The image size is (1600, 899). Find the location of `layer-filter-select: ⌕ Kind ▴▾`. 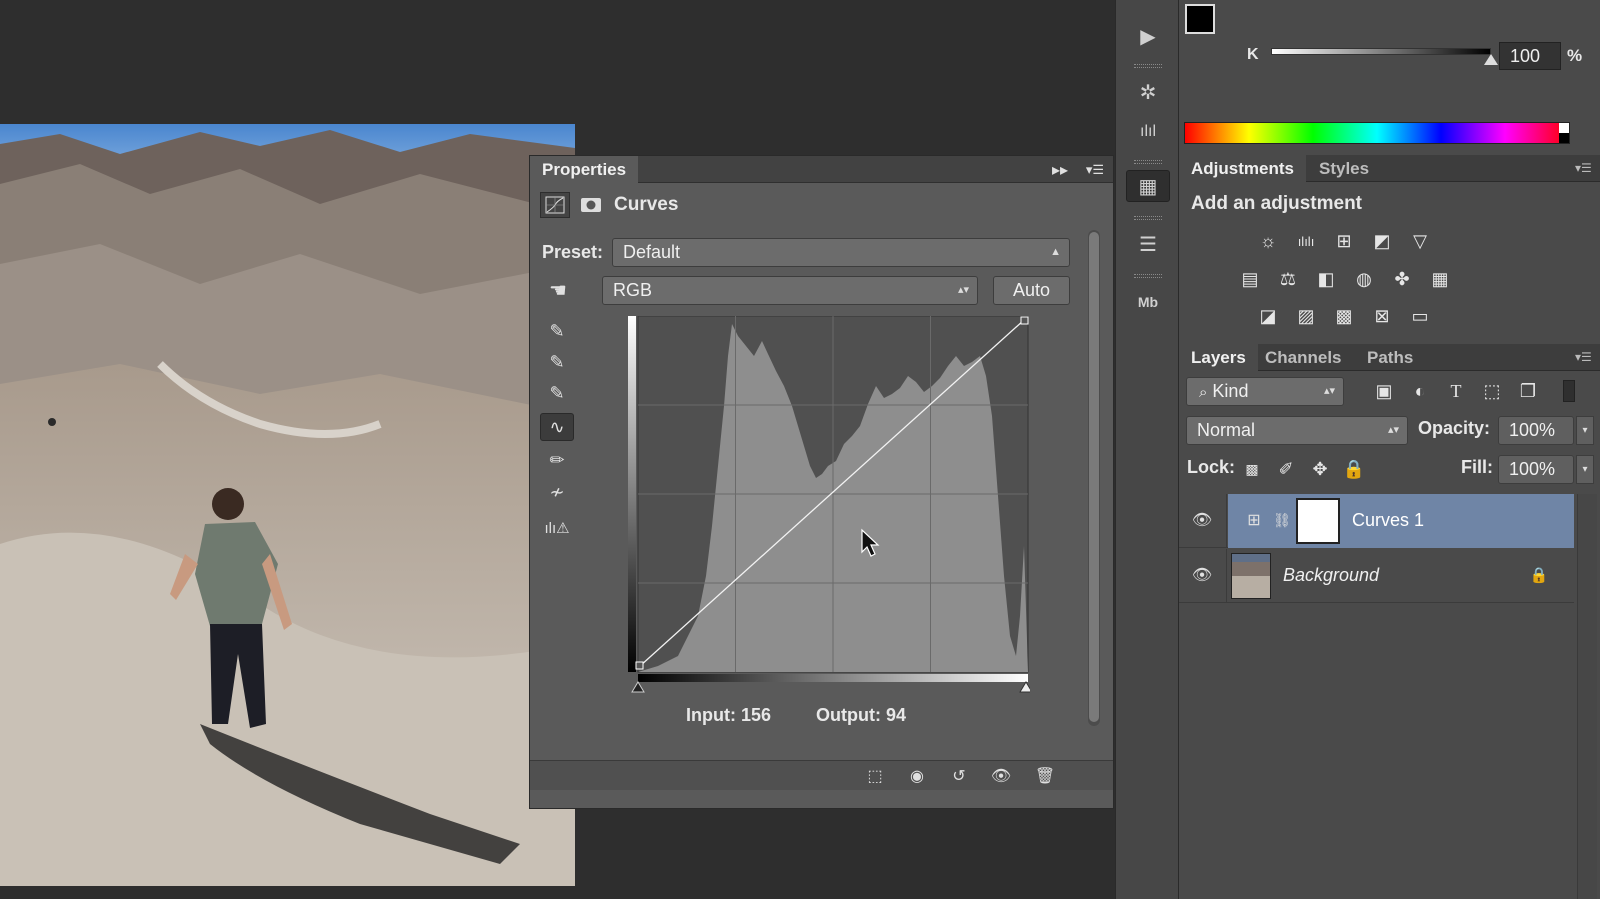

layer-filter-select: ⌕ Kind ▴▾ is located at coordinates (1265, 391).